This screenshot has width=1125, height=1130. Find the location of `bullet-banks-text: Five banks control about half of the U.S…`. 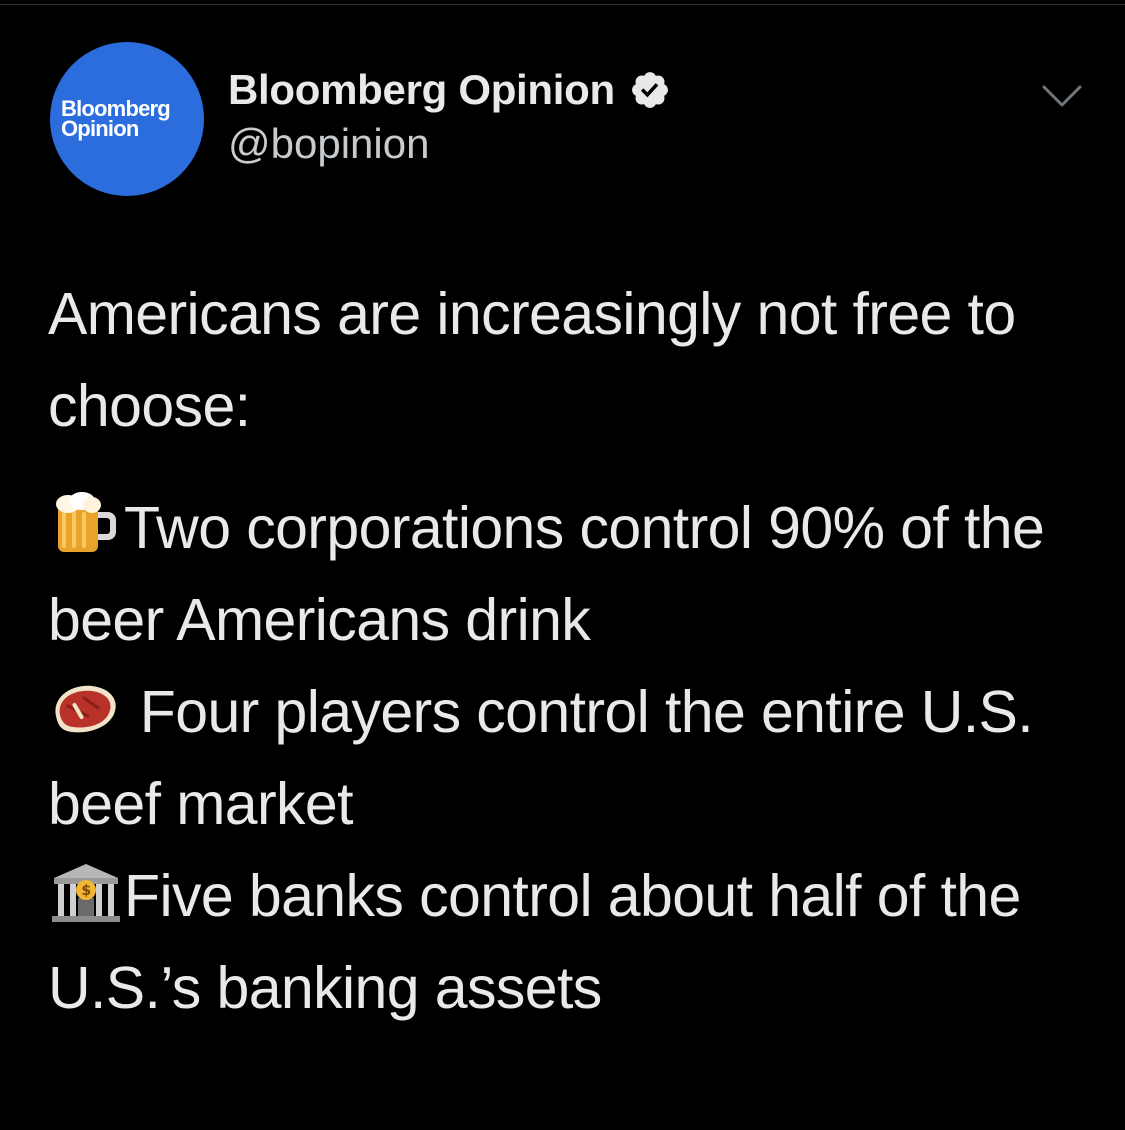

bullet-banks-text: Five banks control about half of the U.S… is located at coordinates (534, 942).